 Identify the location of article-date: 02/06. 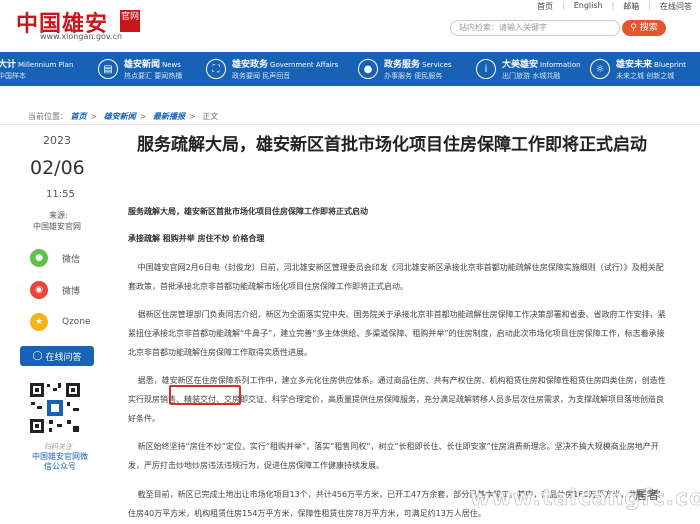
(57, 168).